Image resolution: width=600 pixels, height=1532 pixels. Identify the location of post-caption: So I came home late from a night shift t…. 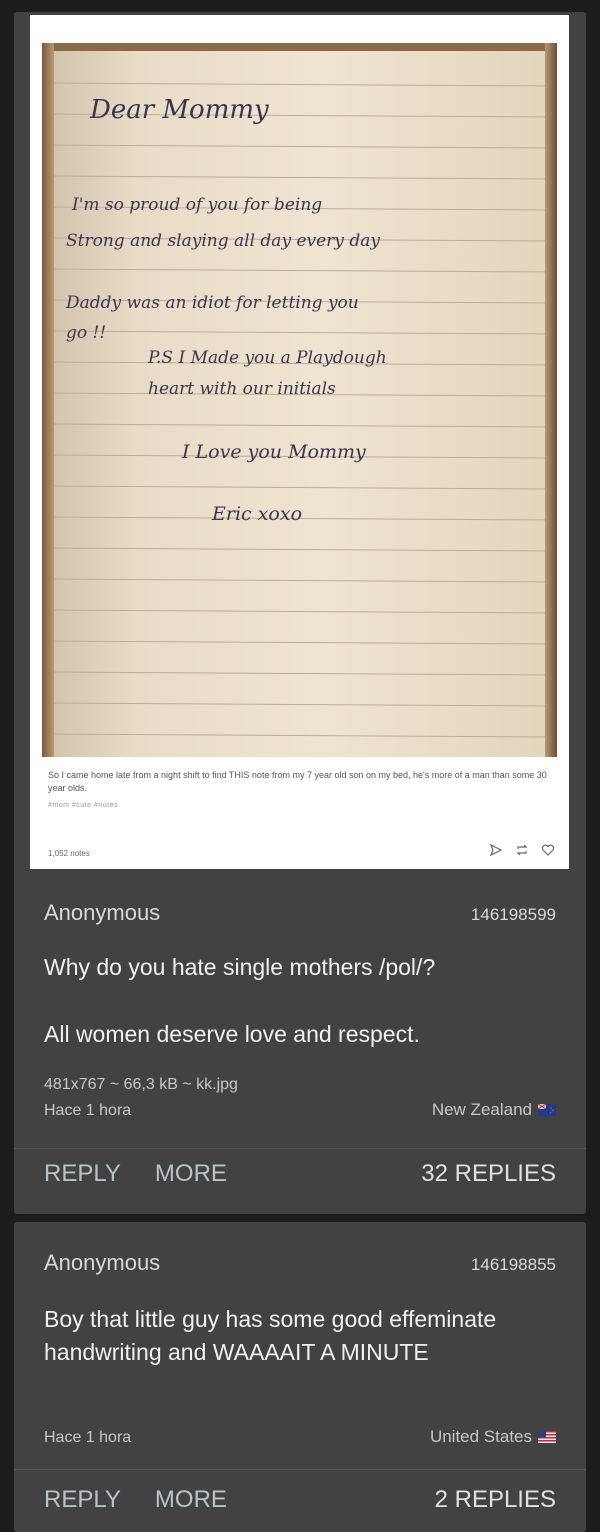
(297, 781).